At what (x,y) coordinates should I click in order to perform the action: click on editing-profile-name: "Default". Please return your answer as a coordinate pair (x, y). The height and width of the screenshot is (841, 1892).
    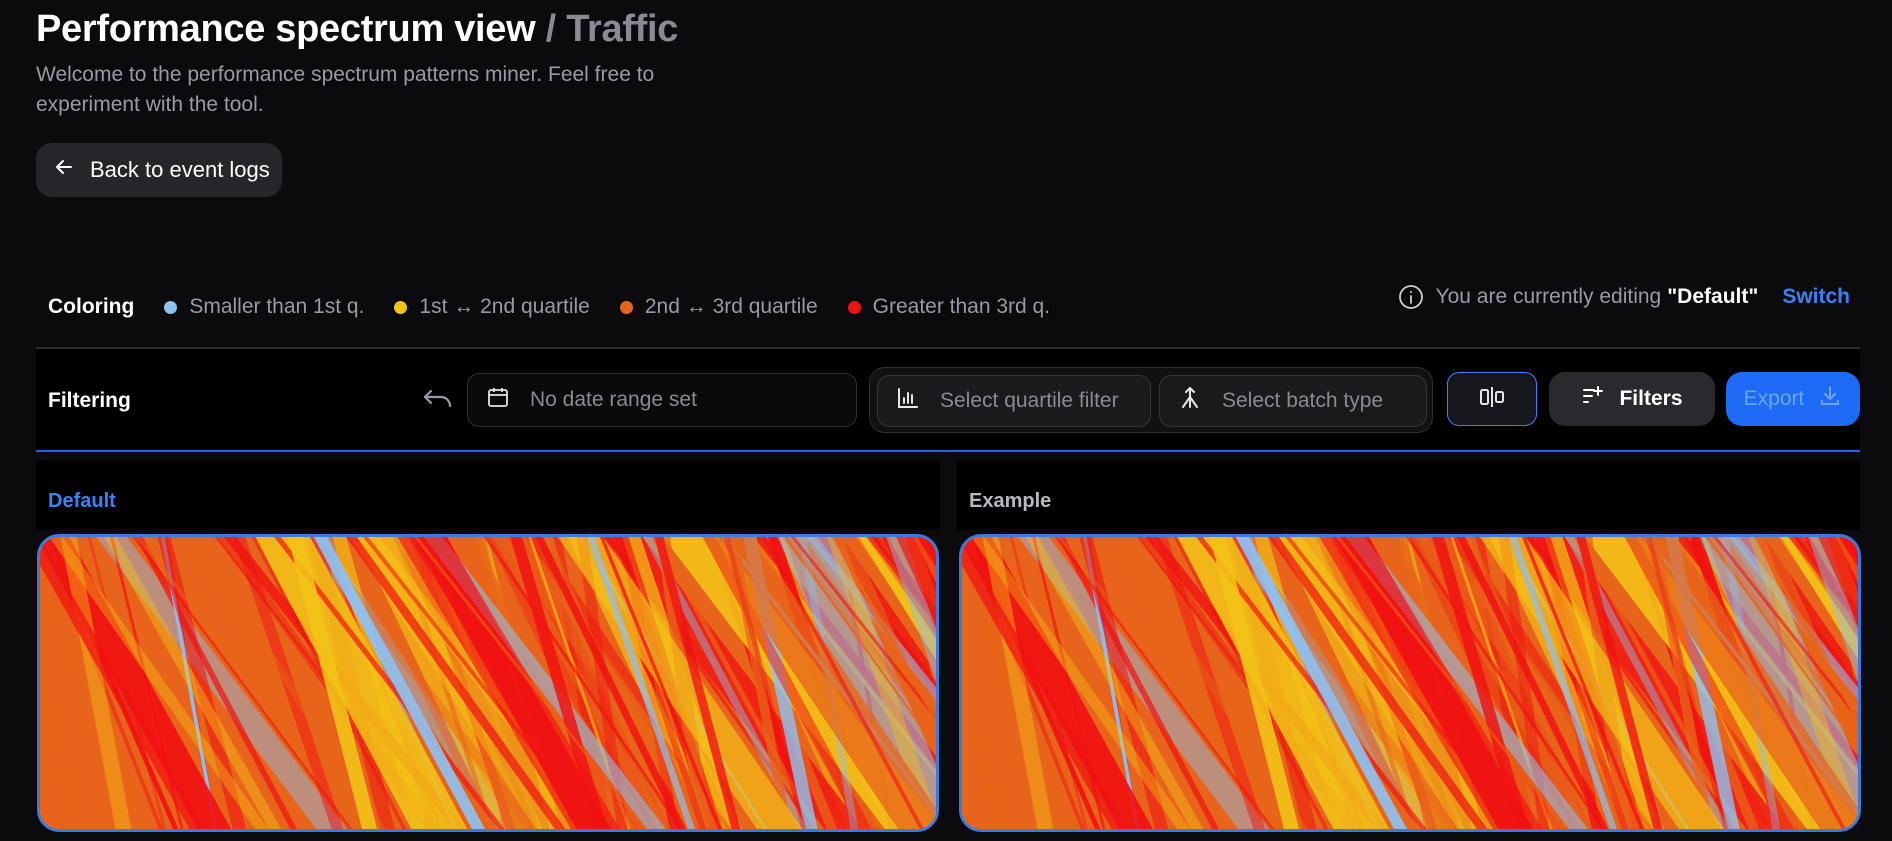
    Looking at the image, I should click on (1713, 296).